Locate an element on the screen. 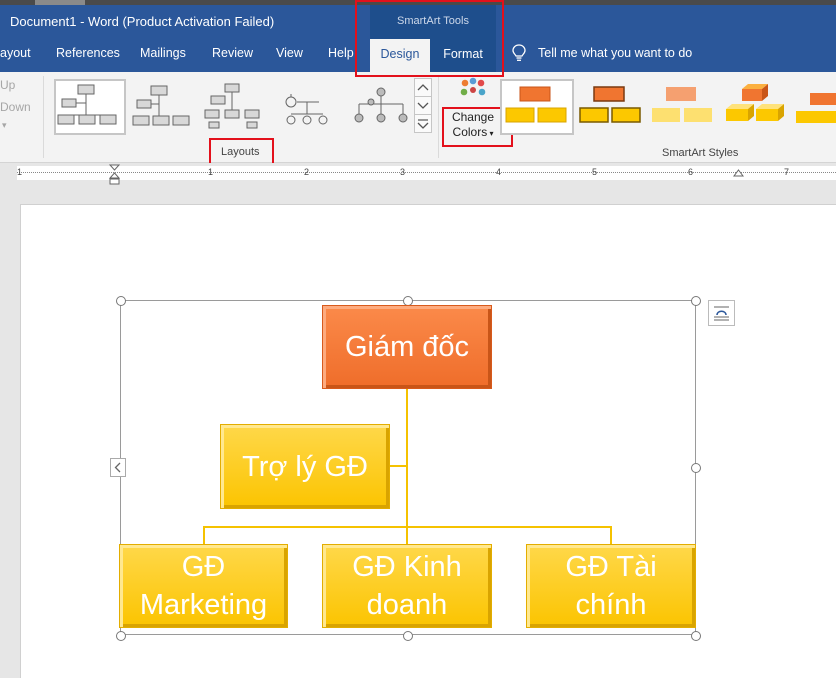 The image size is (836, 678). chevron-up-icon is located at coordinates (423, 87).